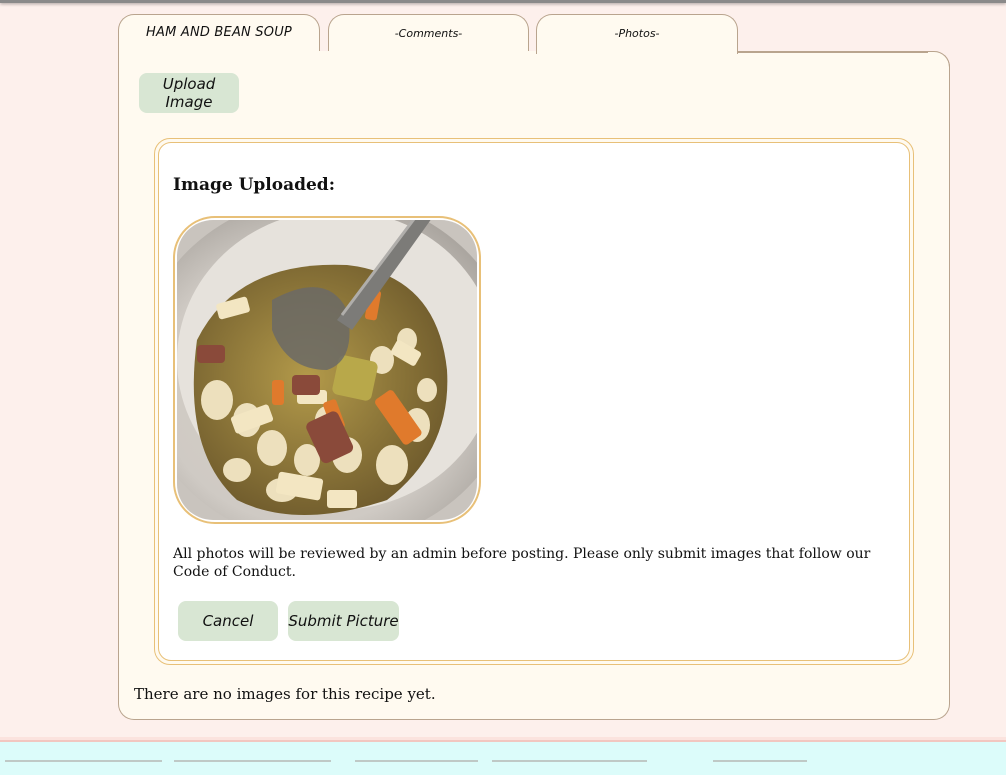 This screenshot has height=775, width=1006. What do you see at coordinates (503, 1) in the screenshot?
I see `window-top-edge` at bounding box center [503, 1].